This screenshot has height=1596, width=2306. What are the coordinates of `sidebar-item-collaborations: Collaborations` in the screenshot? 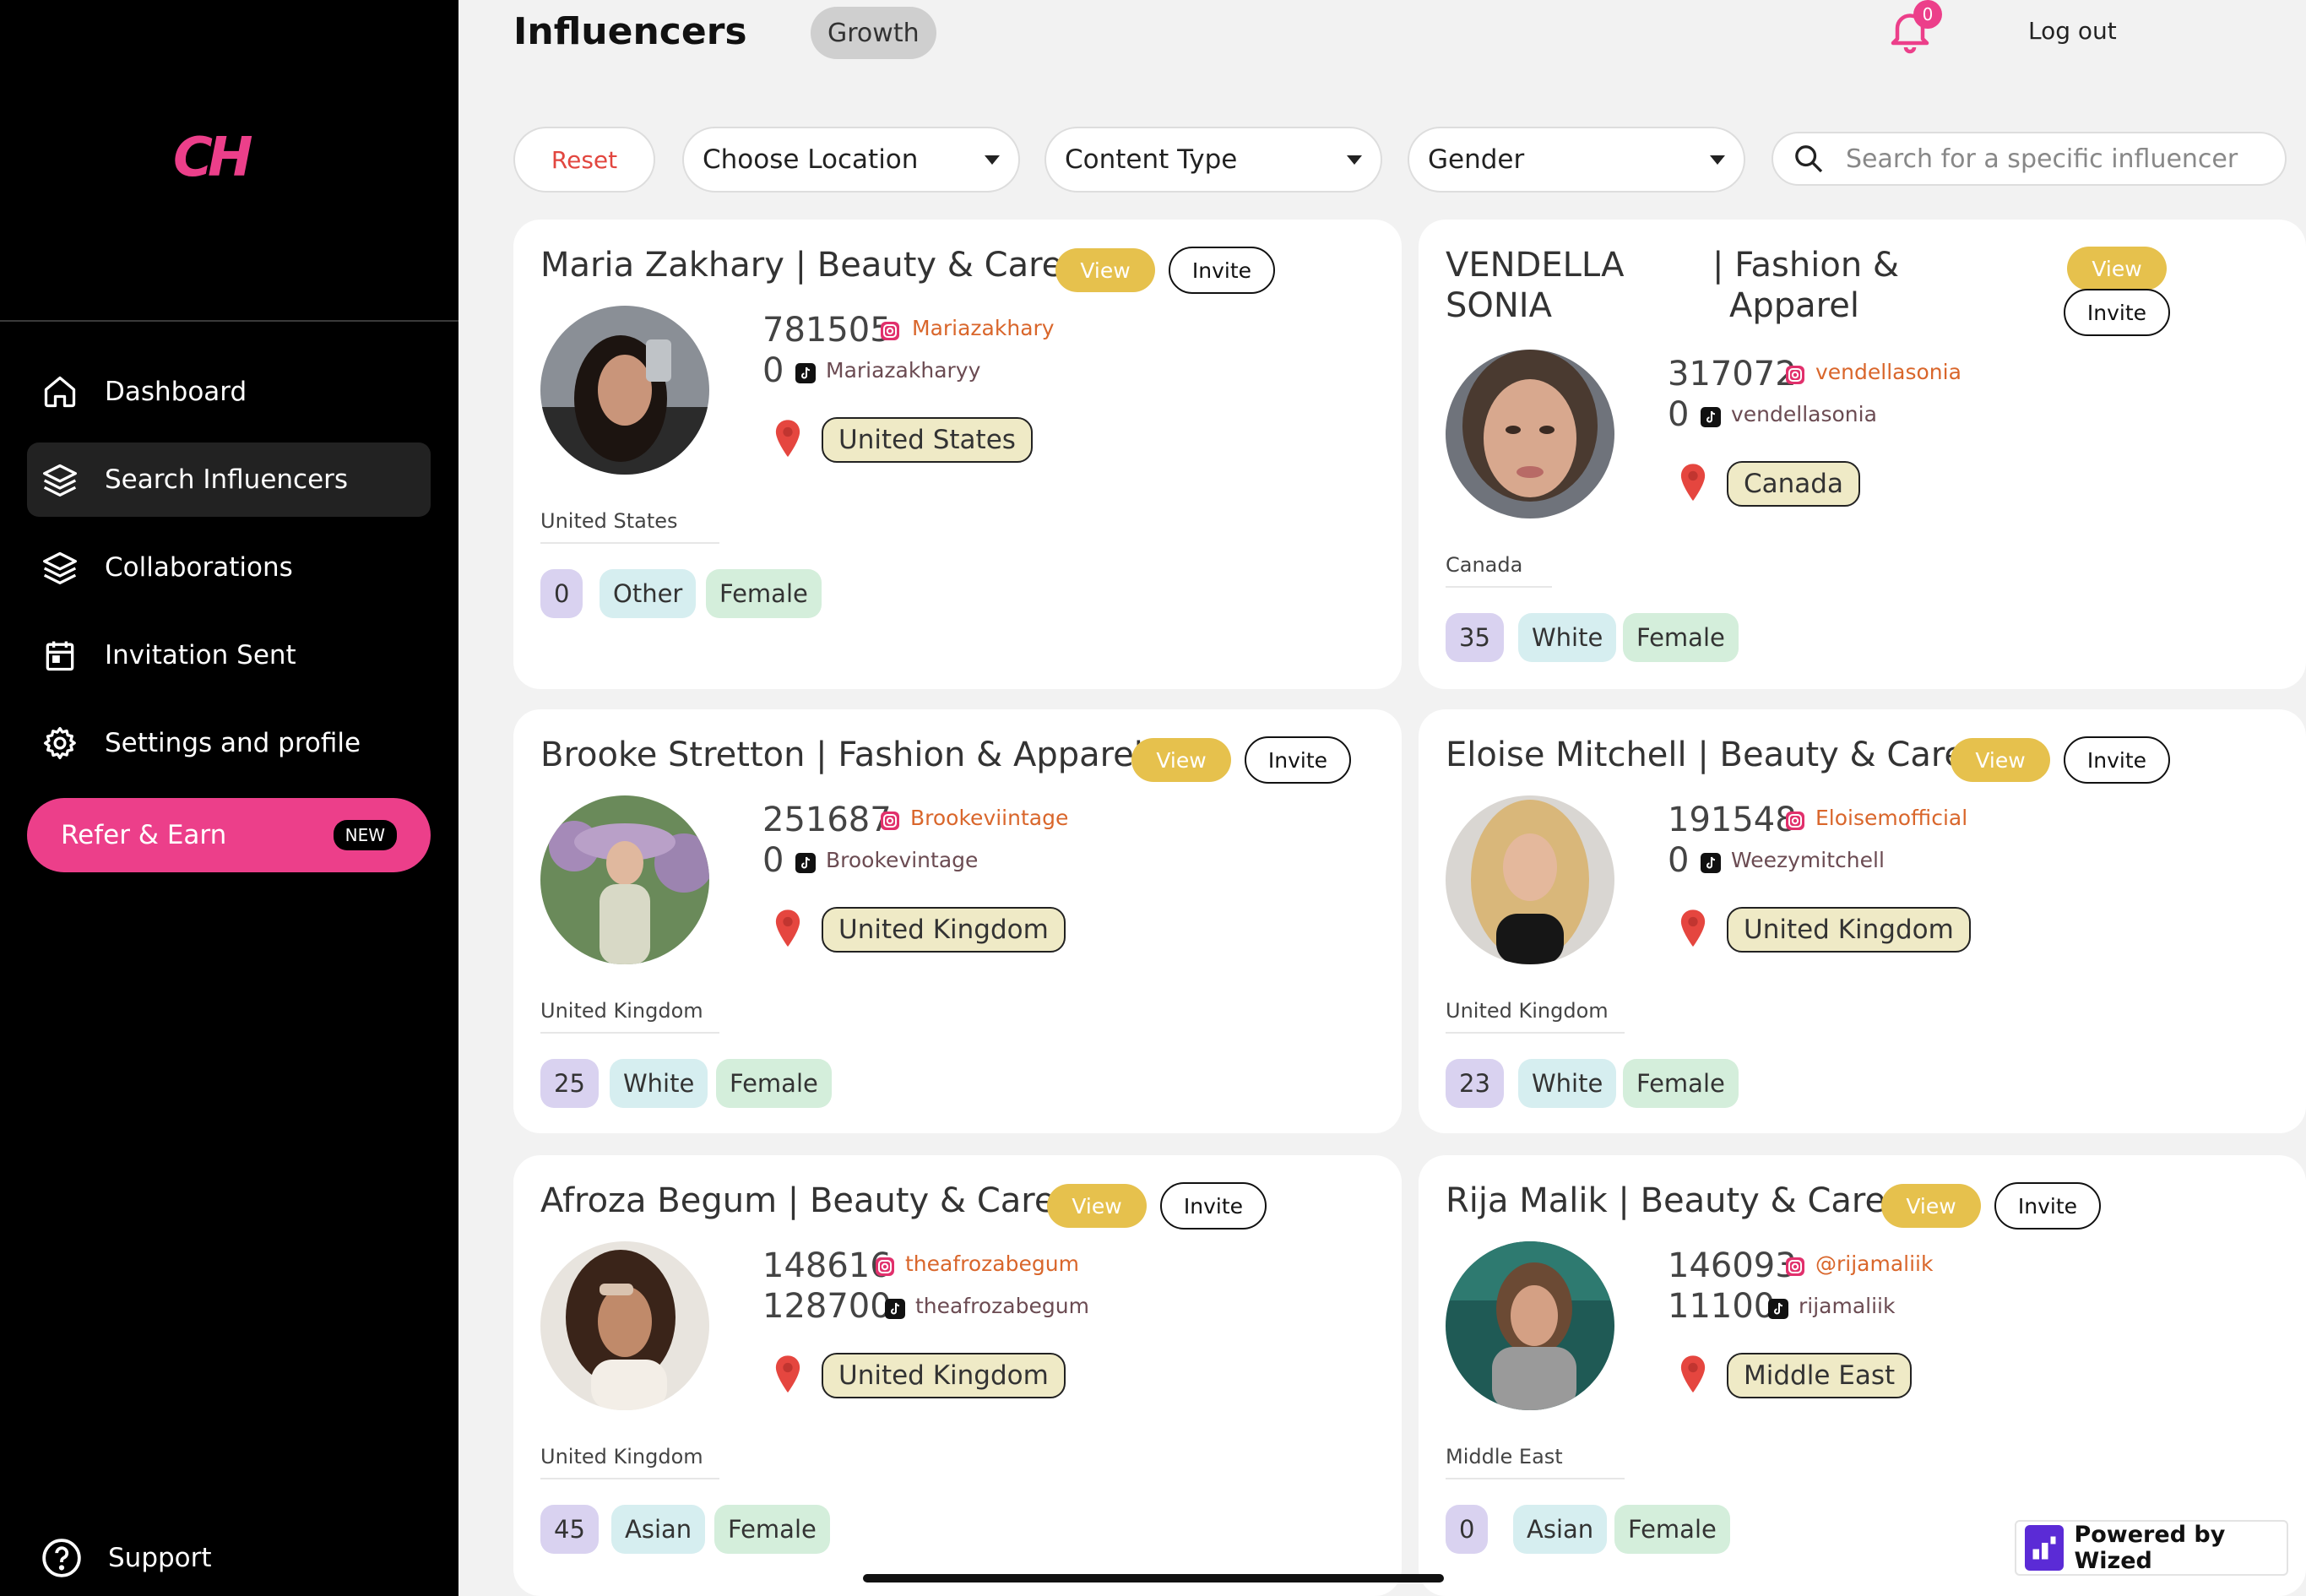 It's located at (229, 567).